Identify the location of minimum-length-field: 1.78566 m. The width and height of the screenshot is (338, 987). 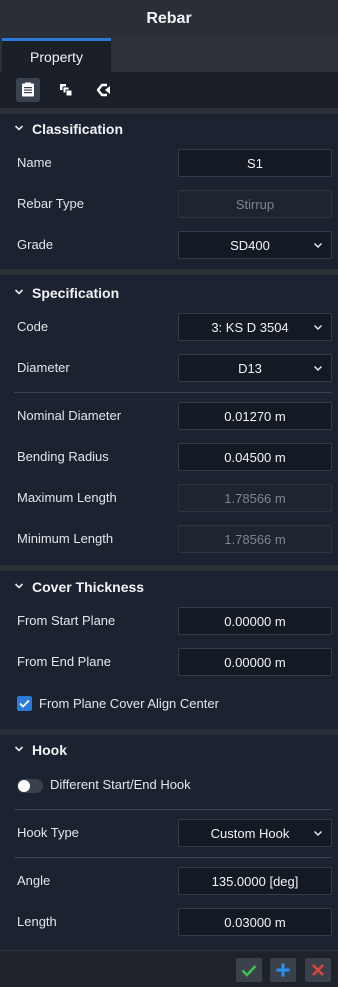
(255, 539).